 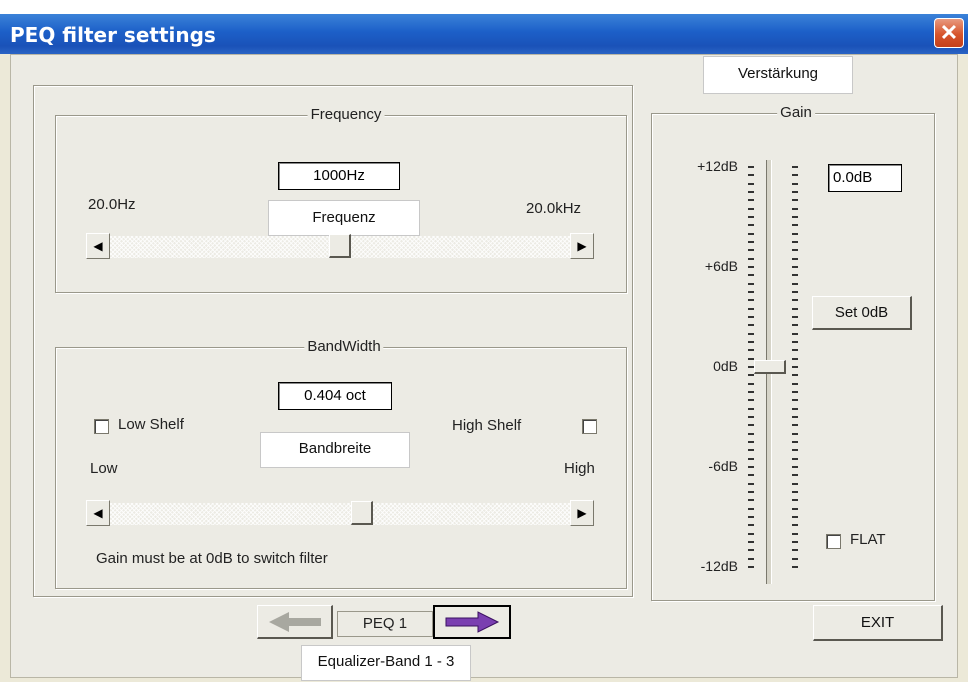 I want to click on window-title: PEQ filter settings, so click(x=113, y=35).